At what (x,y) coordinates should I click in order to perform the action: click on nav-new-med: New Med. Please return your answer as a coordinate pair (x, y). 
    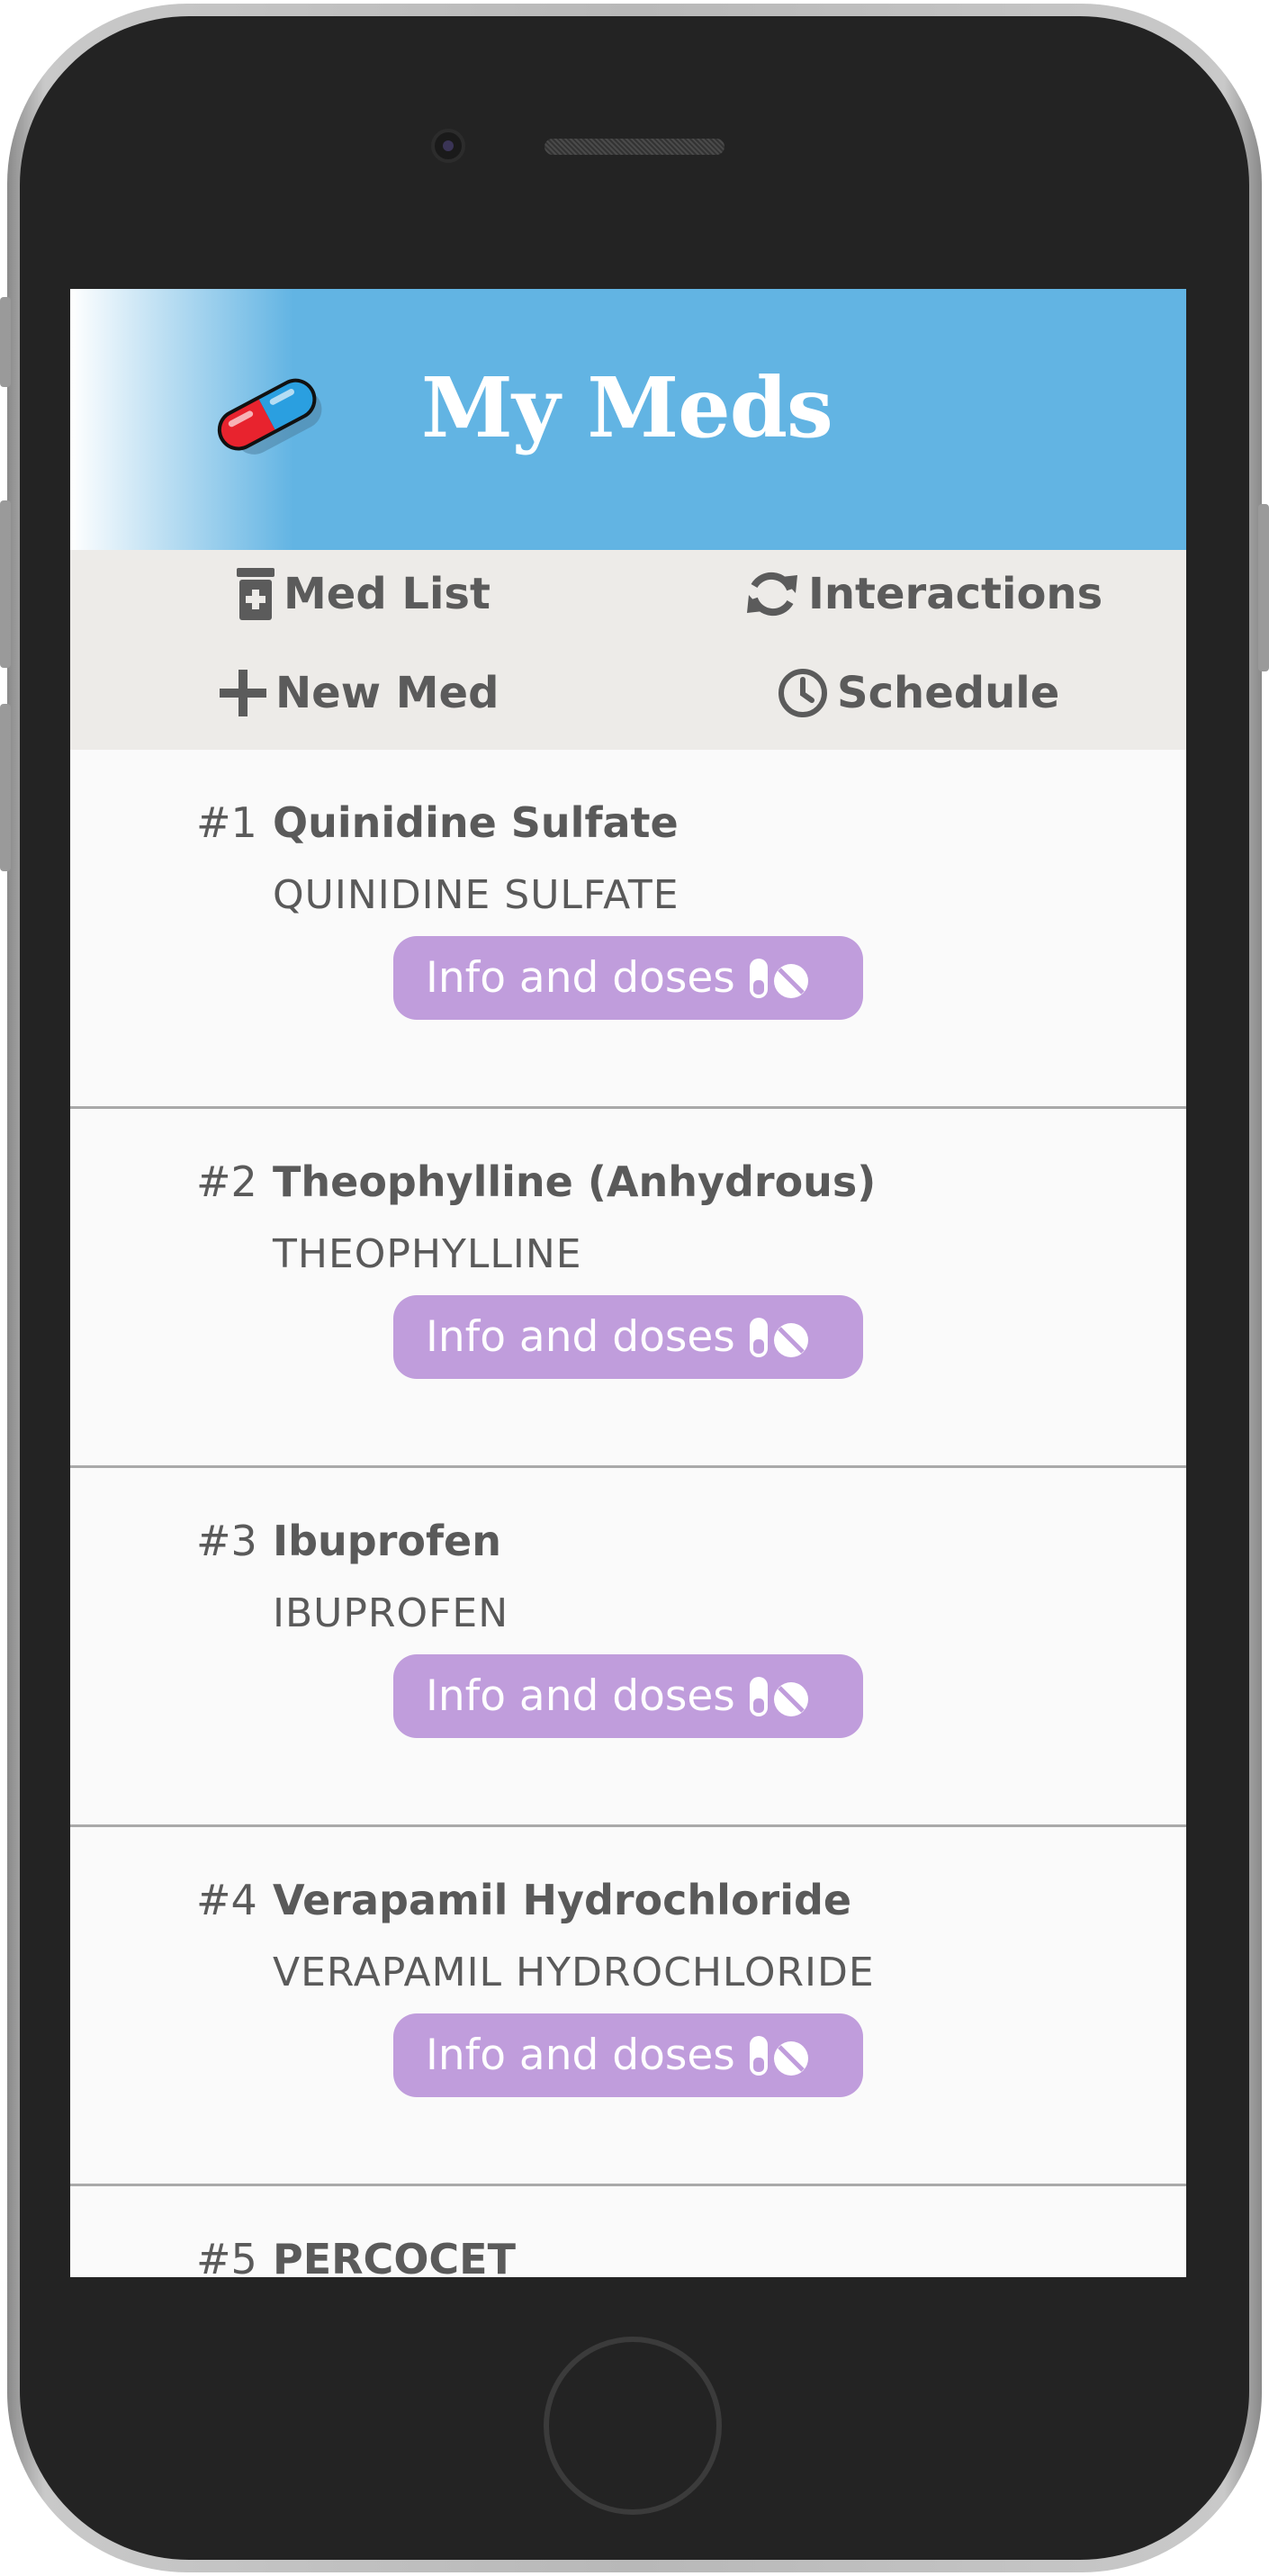
    Looking at the image, I should click on (359, 693).